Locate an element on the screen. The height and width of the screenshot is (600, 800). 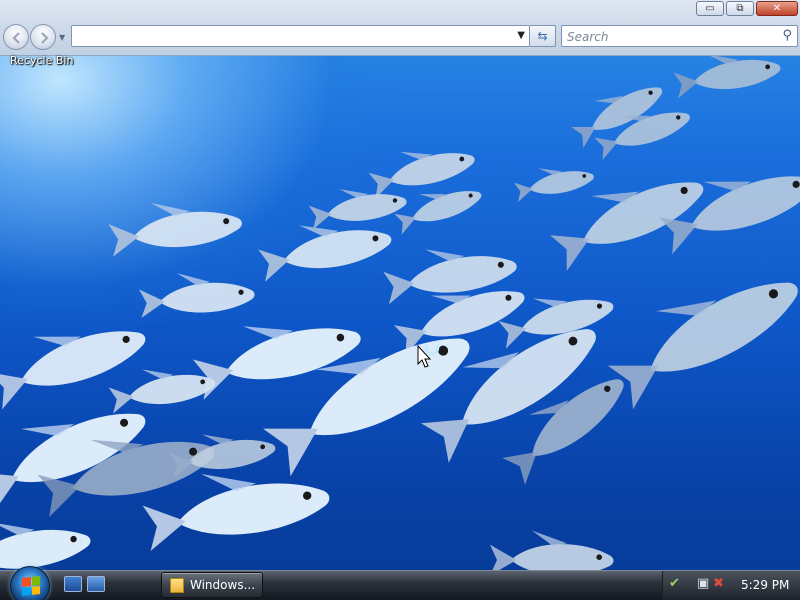
show-desktop-icon is located at coordinates (73, 584).